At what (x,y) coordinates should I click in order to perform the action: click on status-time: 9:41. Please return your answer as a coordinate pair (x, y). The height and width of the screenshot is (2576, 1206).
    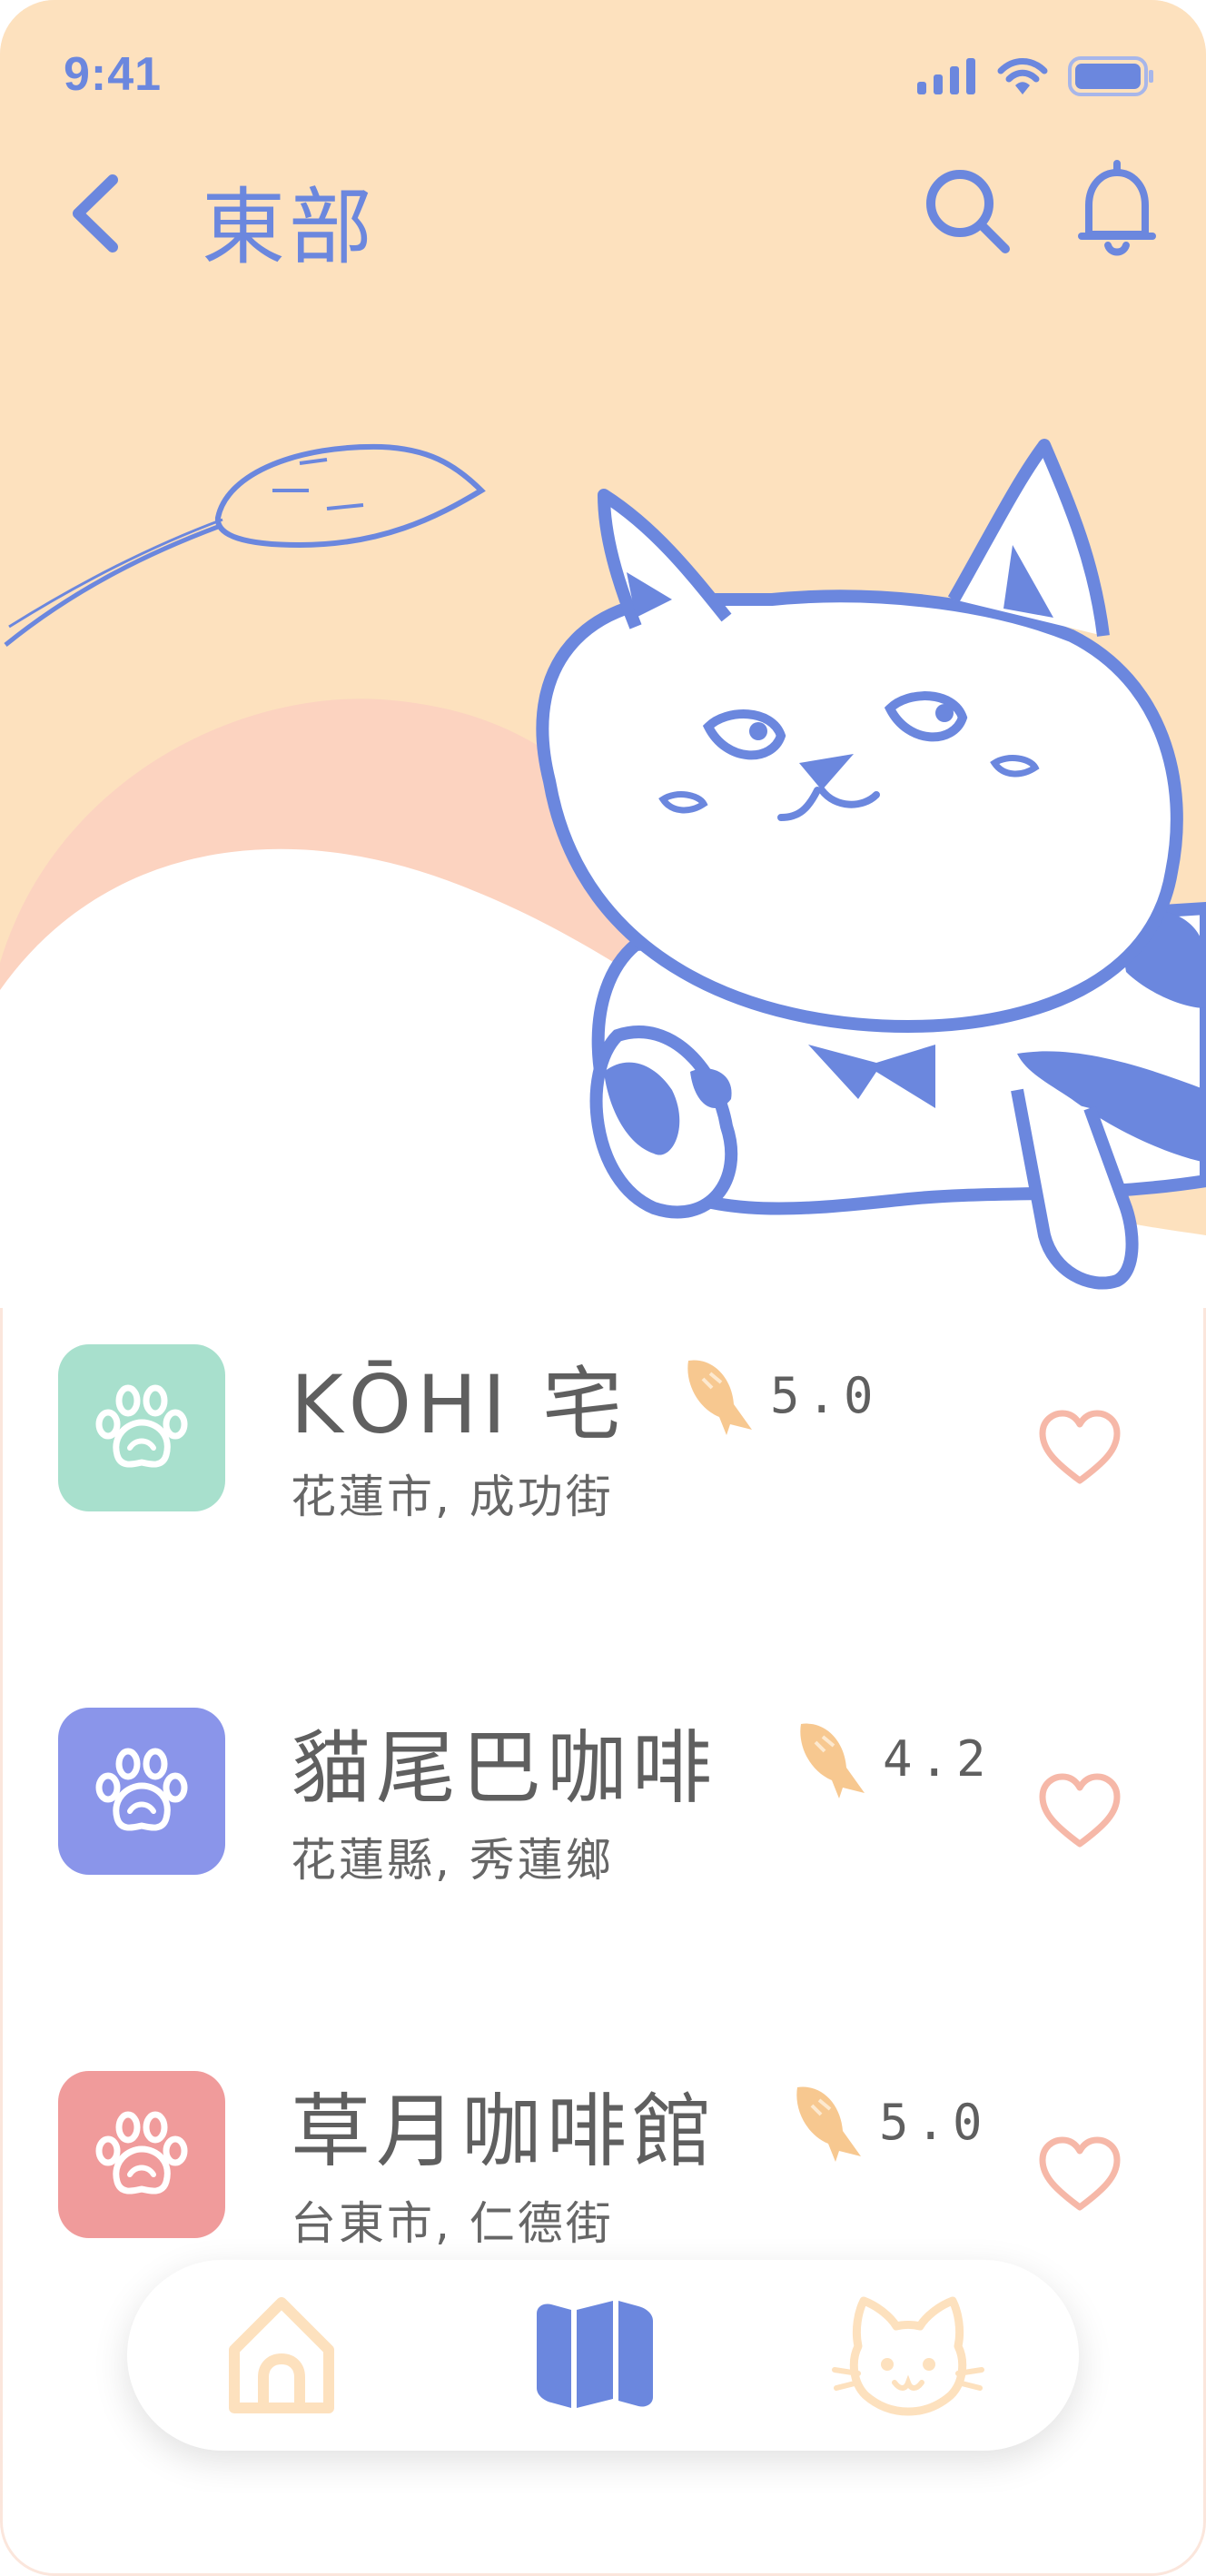
    Looking at the image, I should click on (113, 74).